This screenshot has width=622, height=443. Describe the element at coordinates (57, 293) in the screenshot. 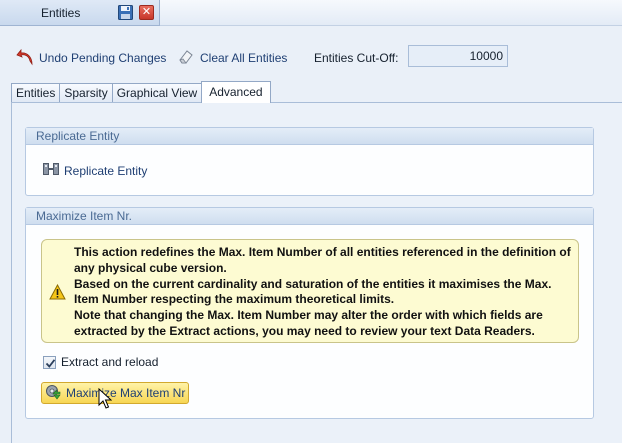

I see `warning-icon` at that location.